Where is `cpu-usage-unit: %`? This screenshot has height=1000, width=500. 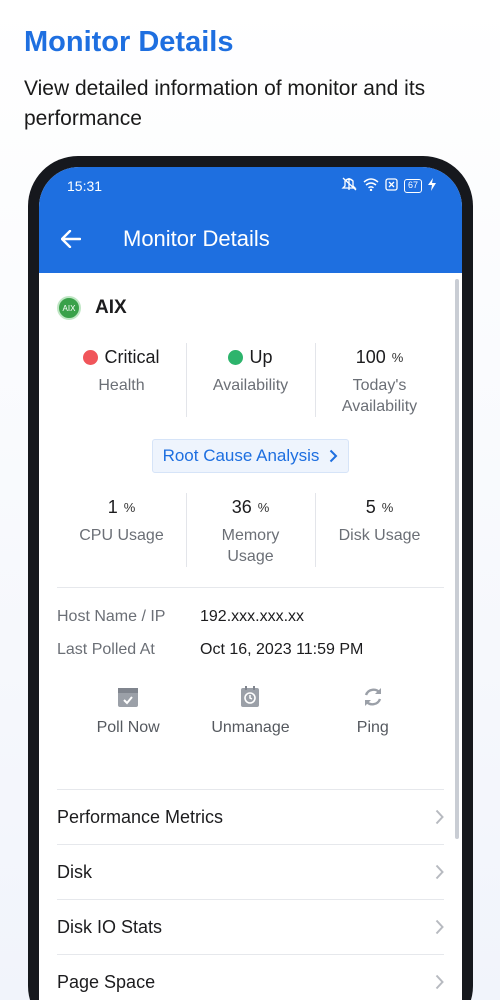
cpu-usage-unit: % is located at coordinates (129, 507).